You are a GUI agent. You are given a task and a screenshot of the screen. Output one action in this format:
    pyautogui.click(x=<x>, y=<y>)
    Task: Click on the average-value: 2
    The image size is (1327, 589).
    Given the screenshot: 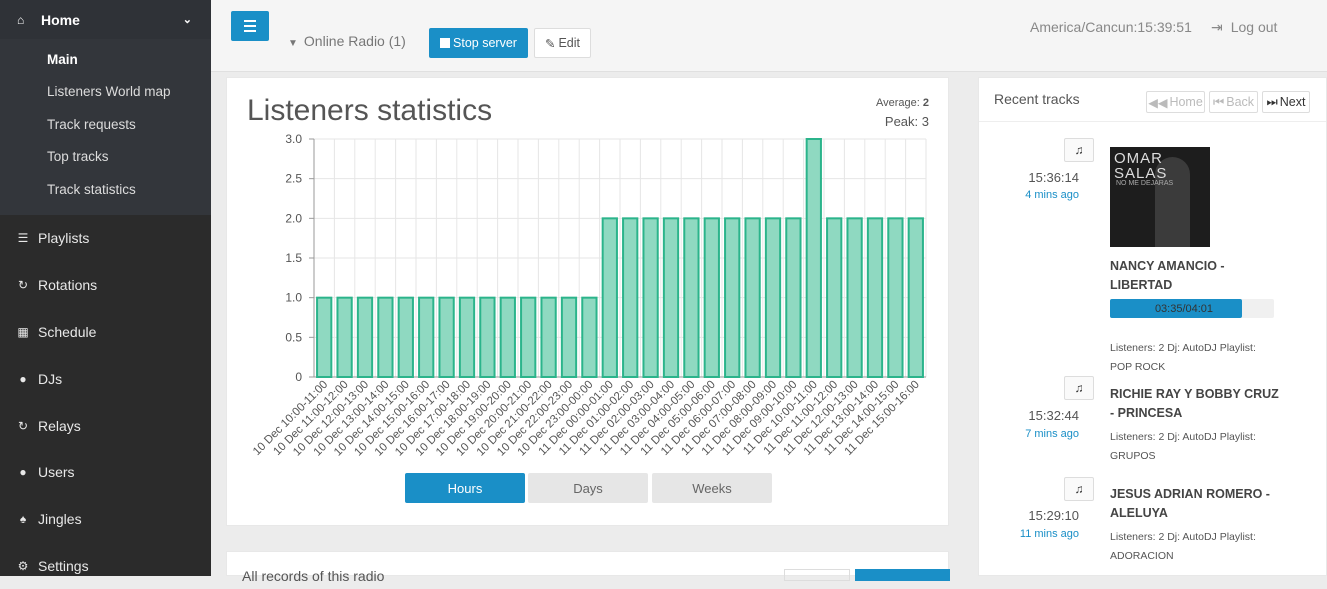 What is the action you would take?
    pyautogui.click(x=925, y=103)
    